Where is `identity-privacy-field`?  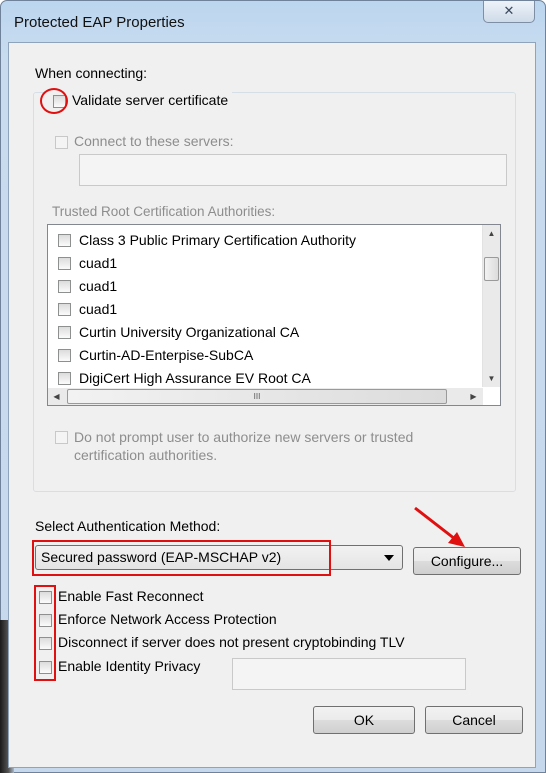
identity-privacy-field is located at coordinates (349, 674).